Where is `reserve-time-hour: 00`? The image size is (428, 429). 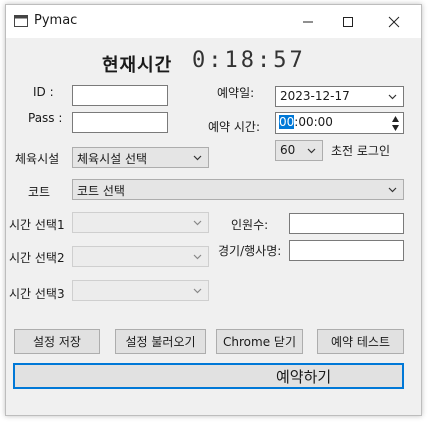 reserve-time-hour: 00 is located at coordinates (287, 122).